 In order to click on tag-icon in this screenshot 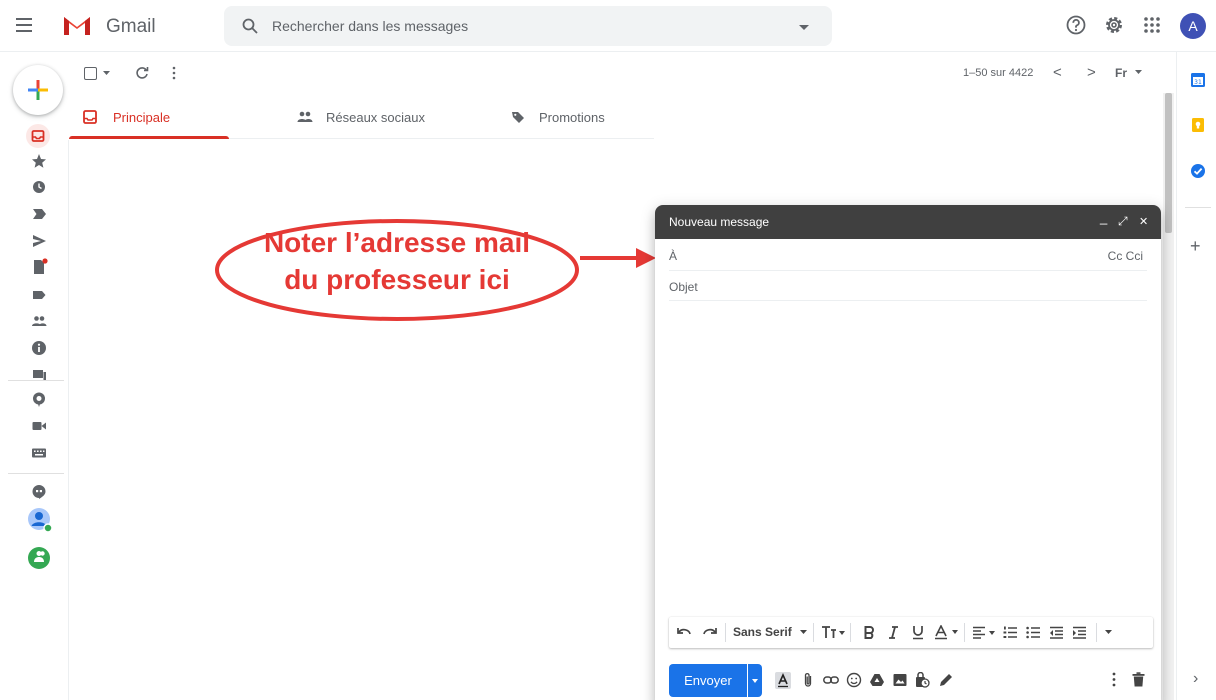, I will do `click(518, 117)`.